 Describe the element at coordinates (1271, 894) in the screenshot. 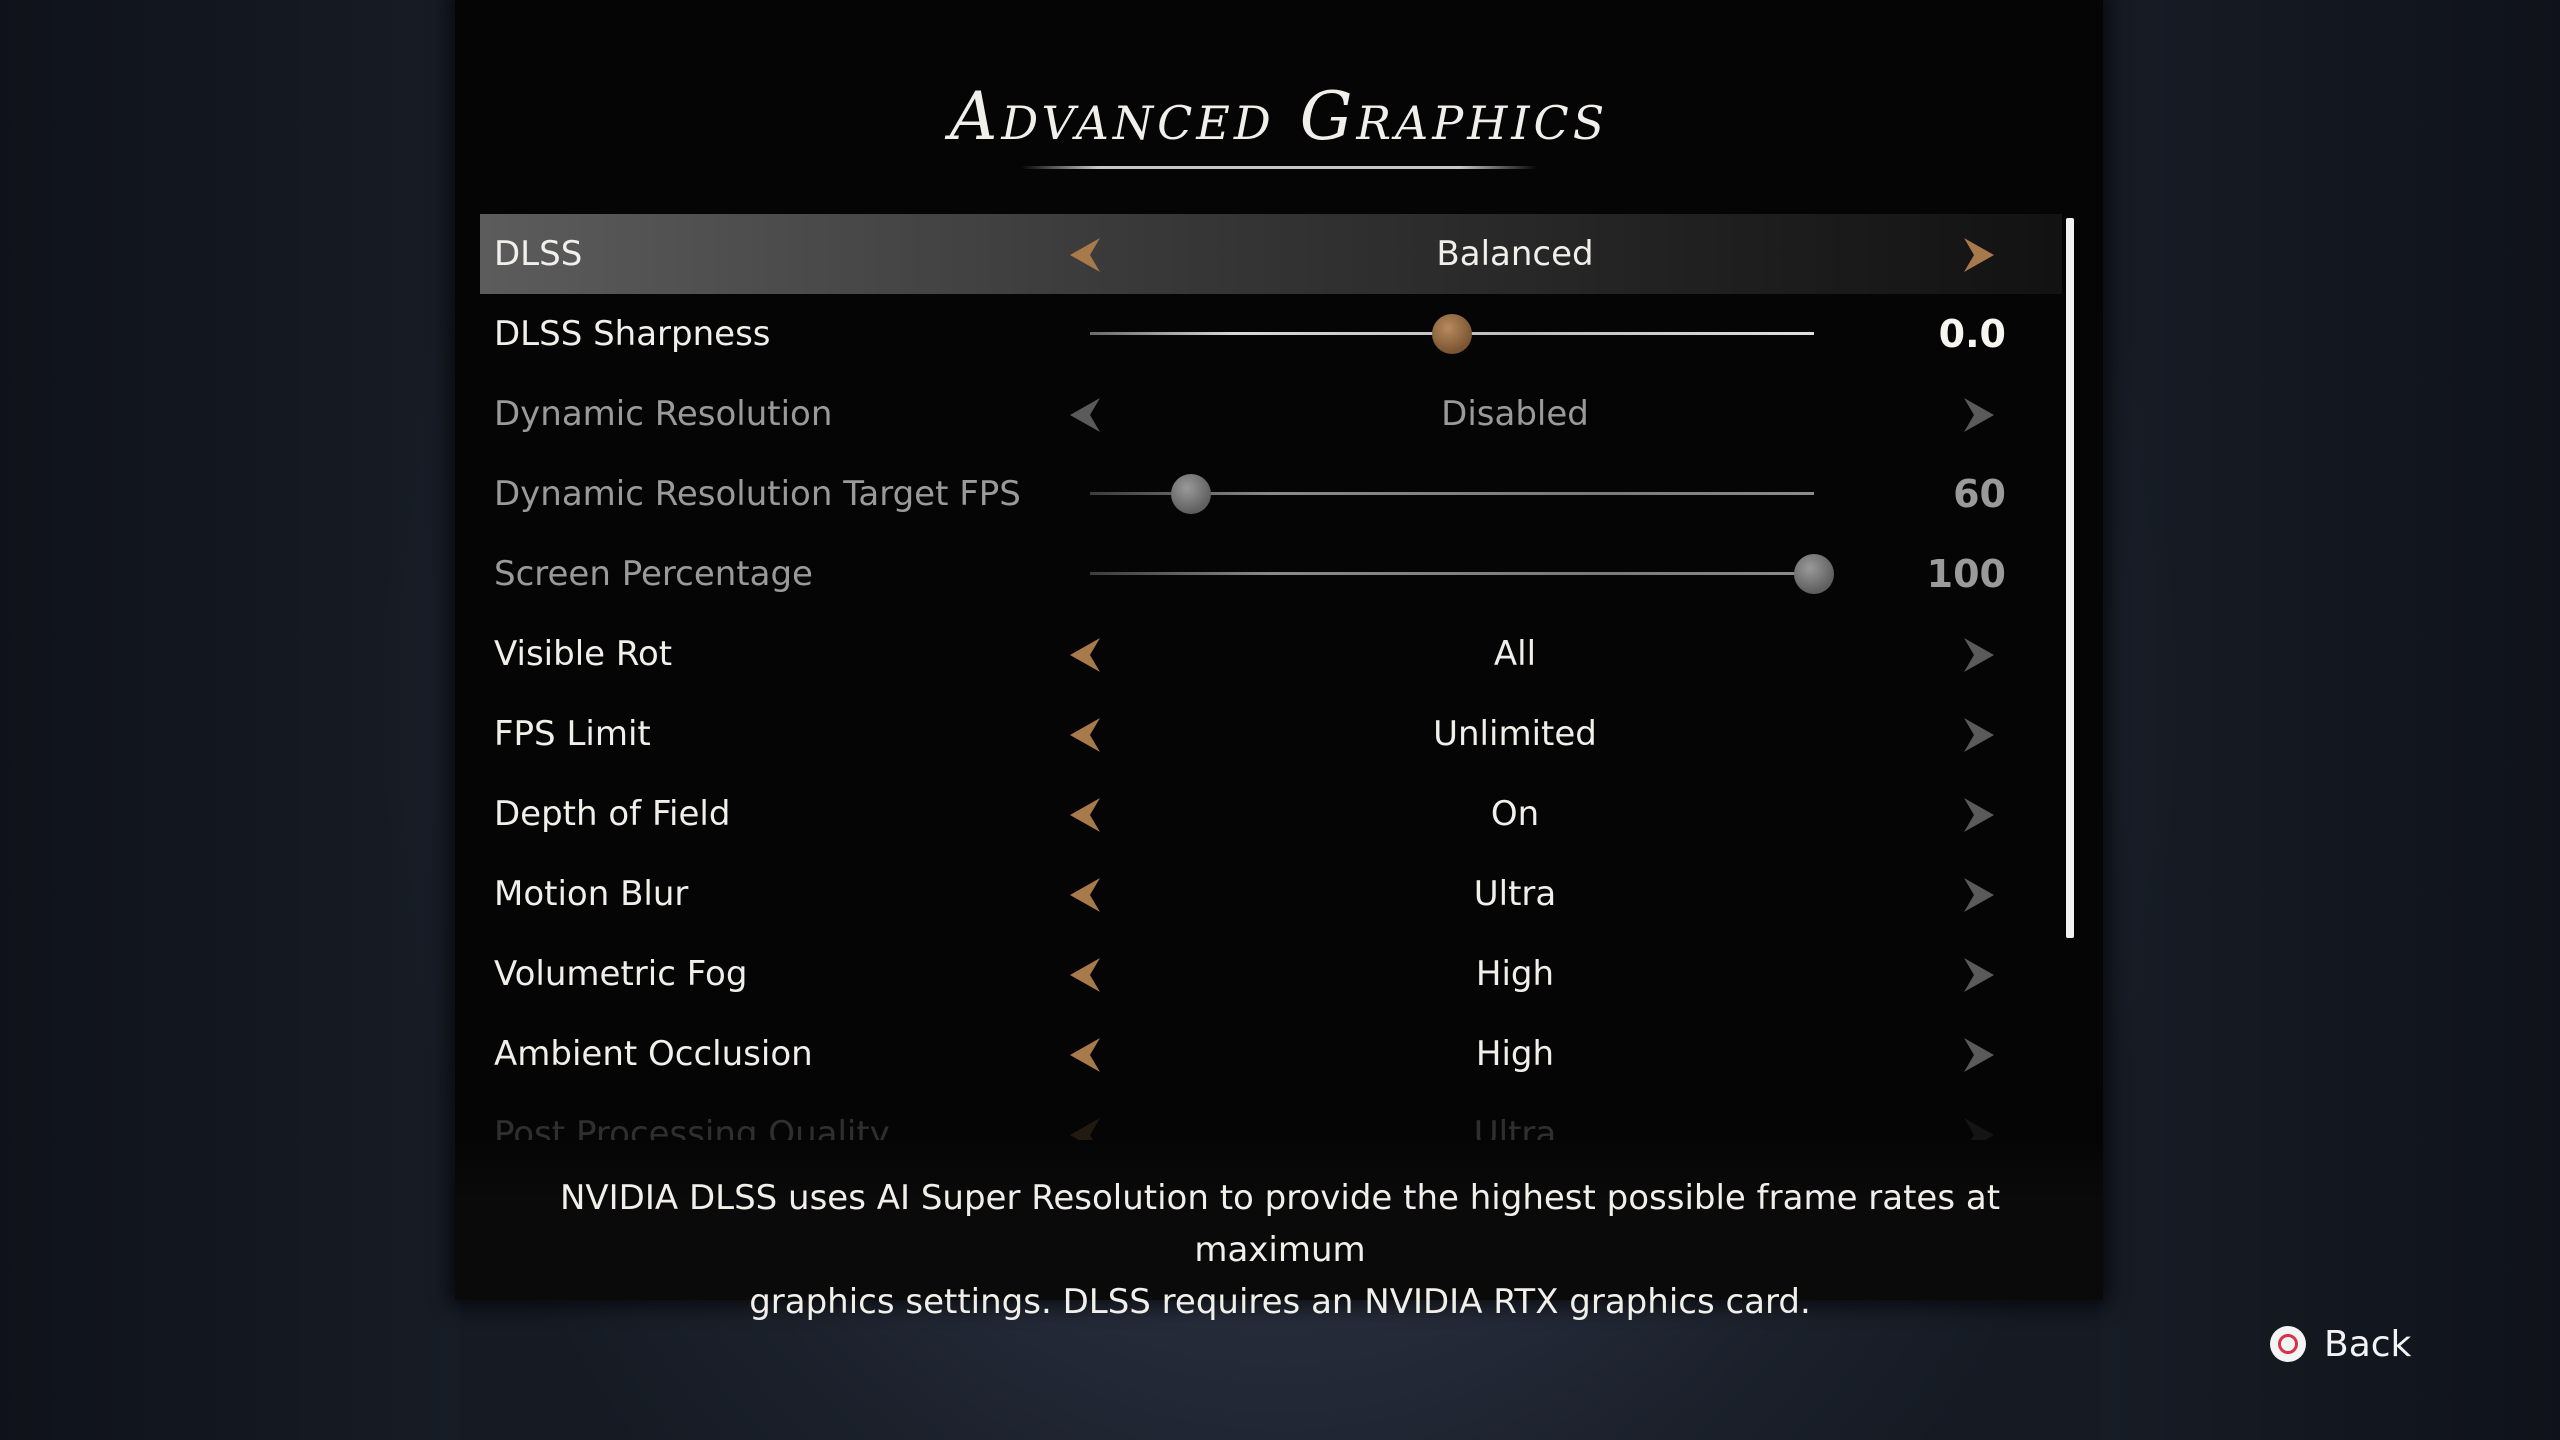

I see `setting-row-motion-blur: Motion Blur Ultra` at that location.